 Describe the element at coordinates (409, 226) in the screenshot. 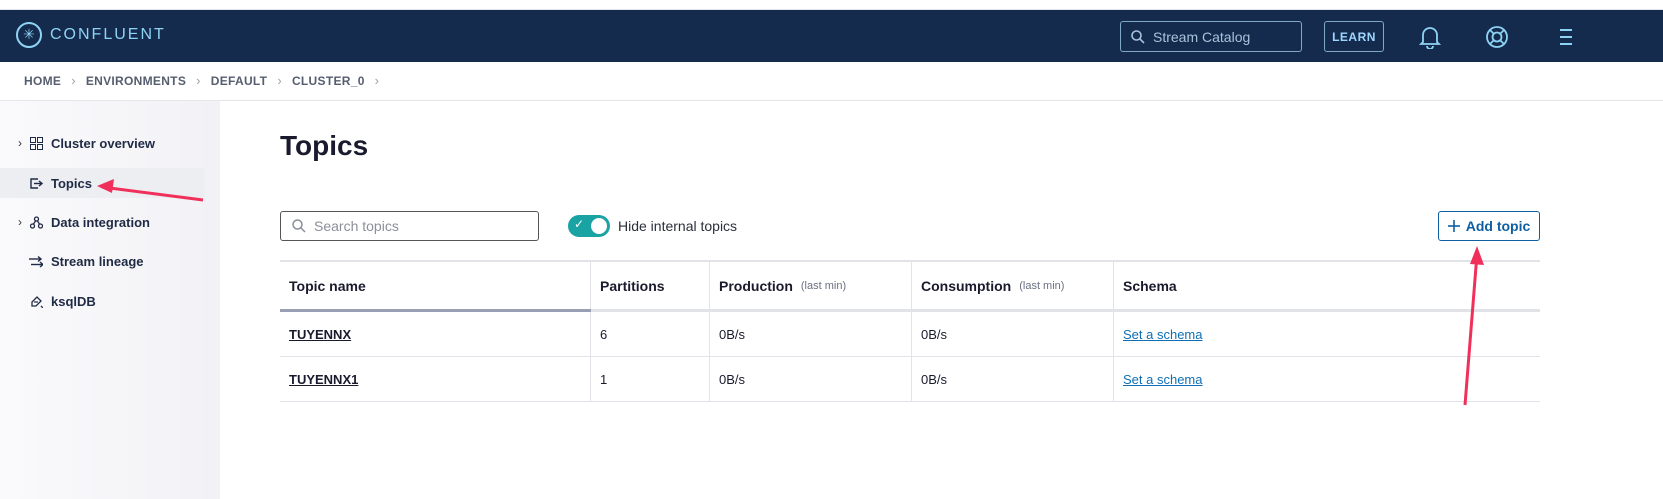

I see `search-topics-input: Search topics` at that location.